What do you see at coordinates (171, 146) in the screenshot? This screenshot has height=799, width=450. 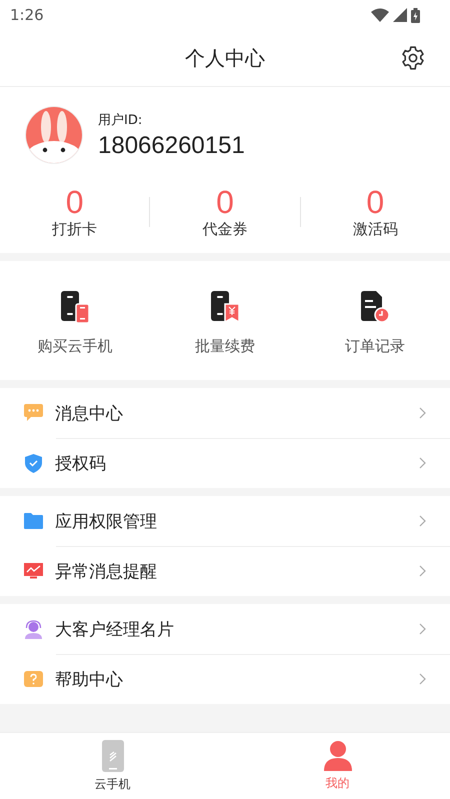 I see `user-id-value: 18066260151` at bounding box center [171, 146].